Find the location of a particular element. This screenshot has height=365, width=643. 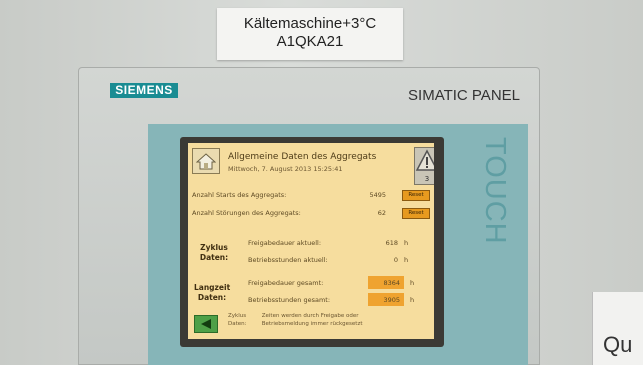

footer-note-col1: Zyklus Daten: is located at coordinates (244, 320).